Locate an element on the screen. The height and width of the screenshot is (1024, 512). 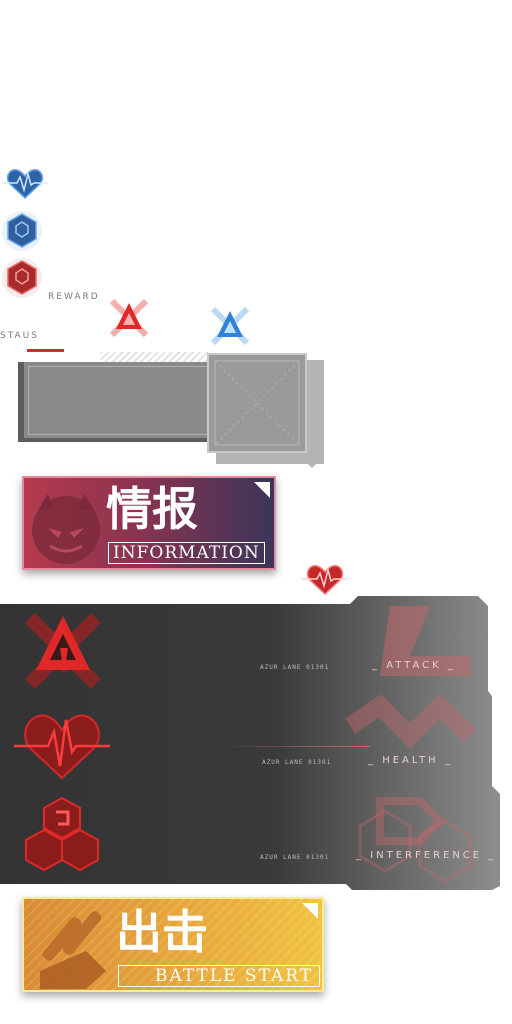
hexagon-red-icon is located at coordinates (23, 278).